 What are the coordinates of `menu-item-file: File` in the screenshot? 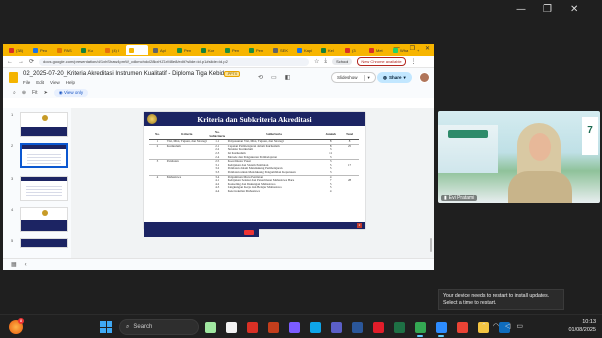 It's located at (26, 82).